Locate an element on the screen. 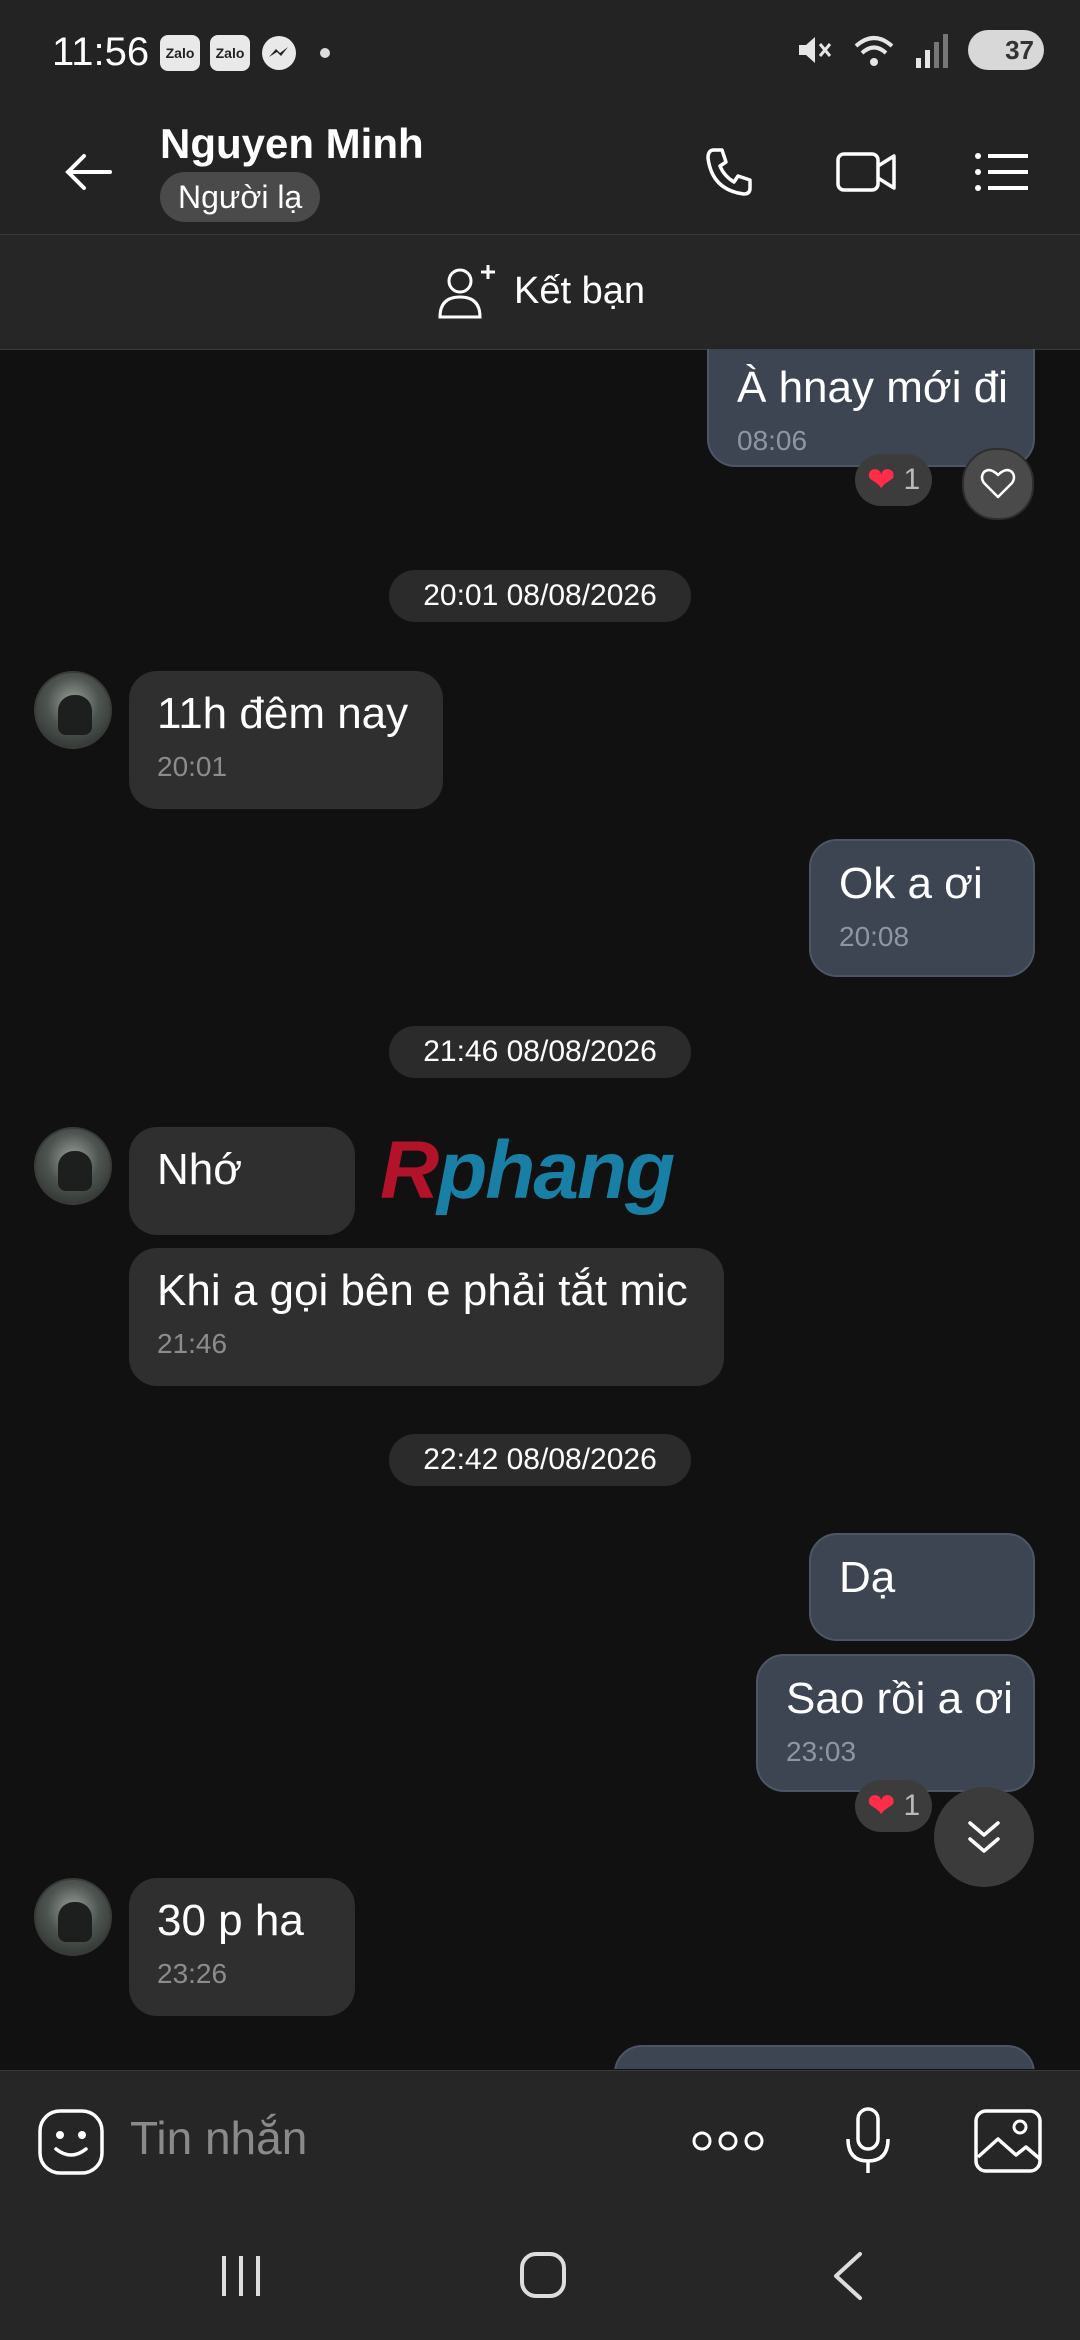 This screenshot has width=1080, height=2340. incoming-message: 30 p ha 23:26 is located at coordinates (242, 1947).